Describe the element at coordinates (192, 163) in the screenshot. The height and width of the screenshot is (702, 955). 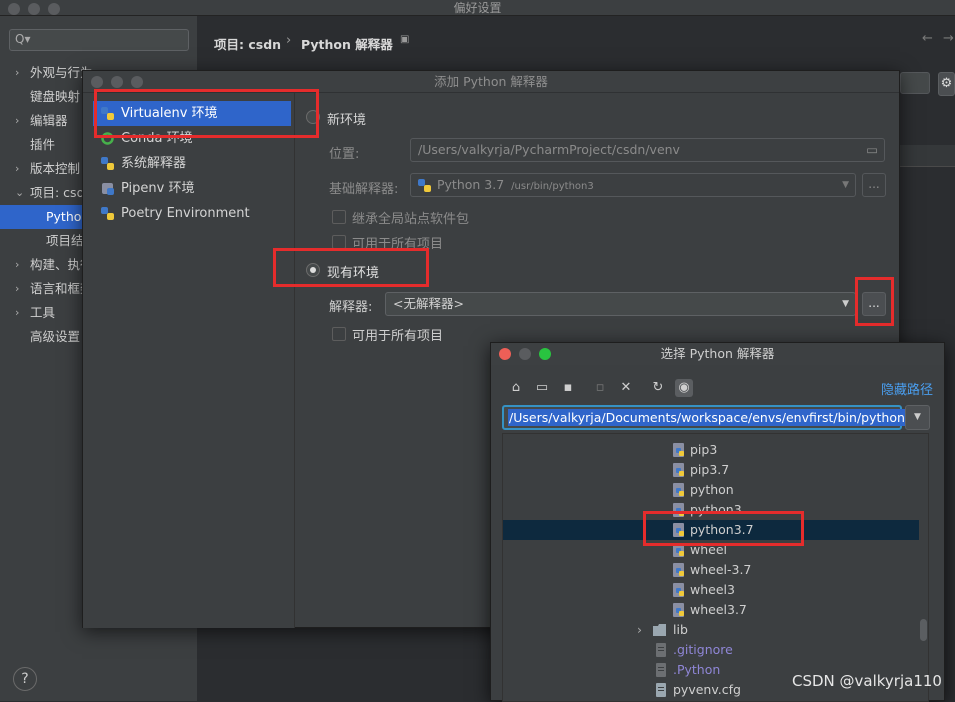
I see `env-type-item: 系统解释器` at that location.